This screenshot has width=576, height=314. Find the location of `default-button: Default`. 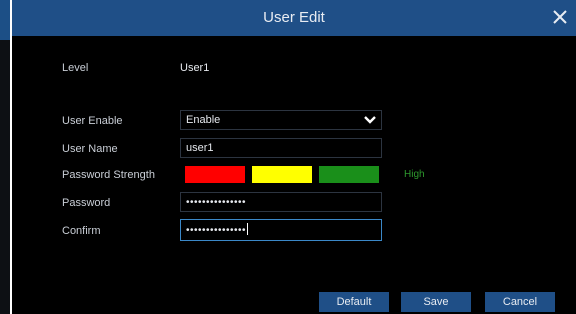

default-button: Default is located at coordinates (354, 302).